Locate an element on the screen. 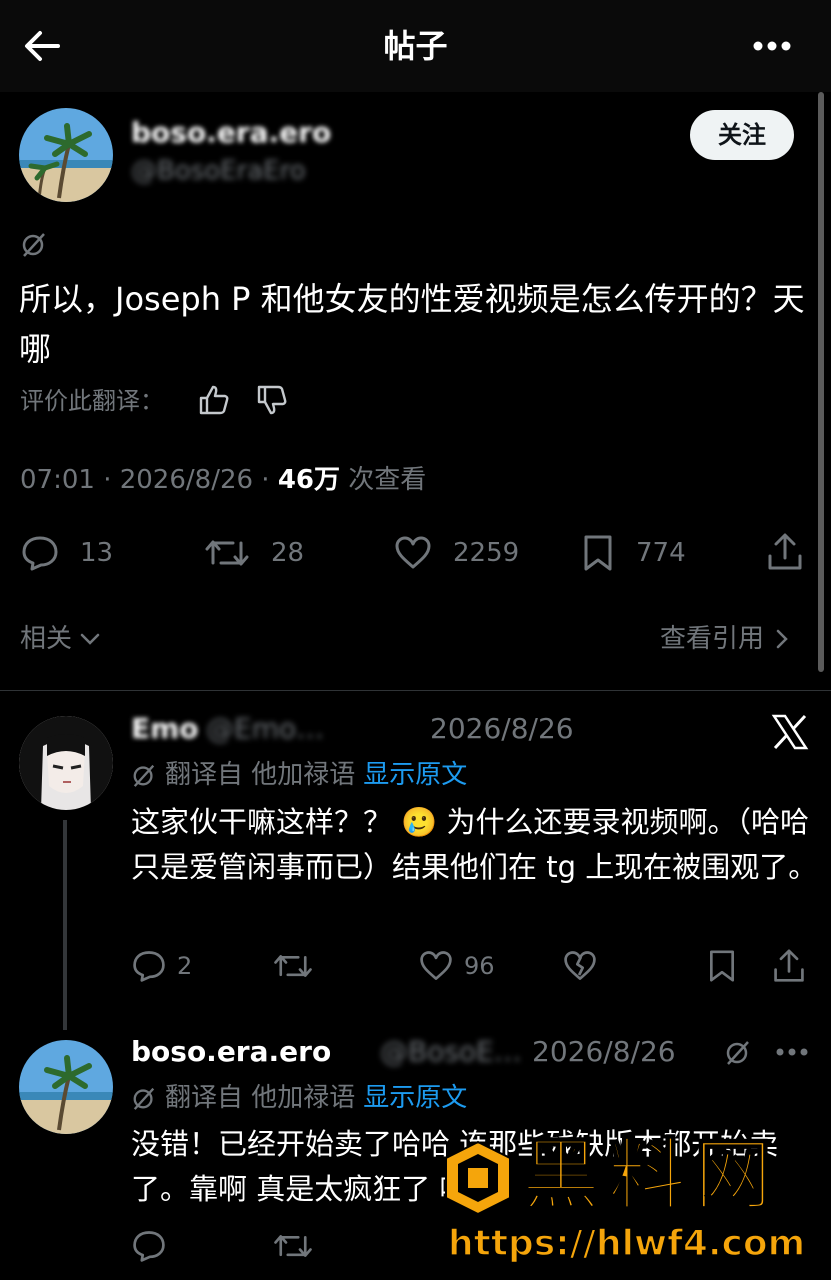 This screenshot has width=831, height=1280. page-title: 帖子 is located at coordinates (415, 46).